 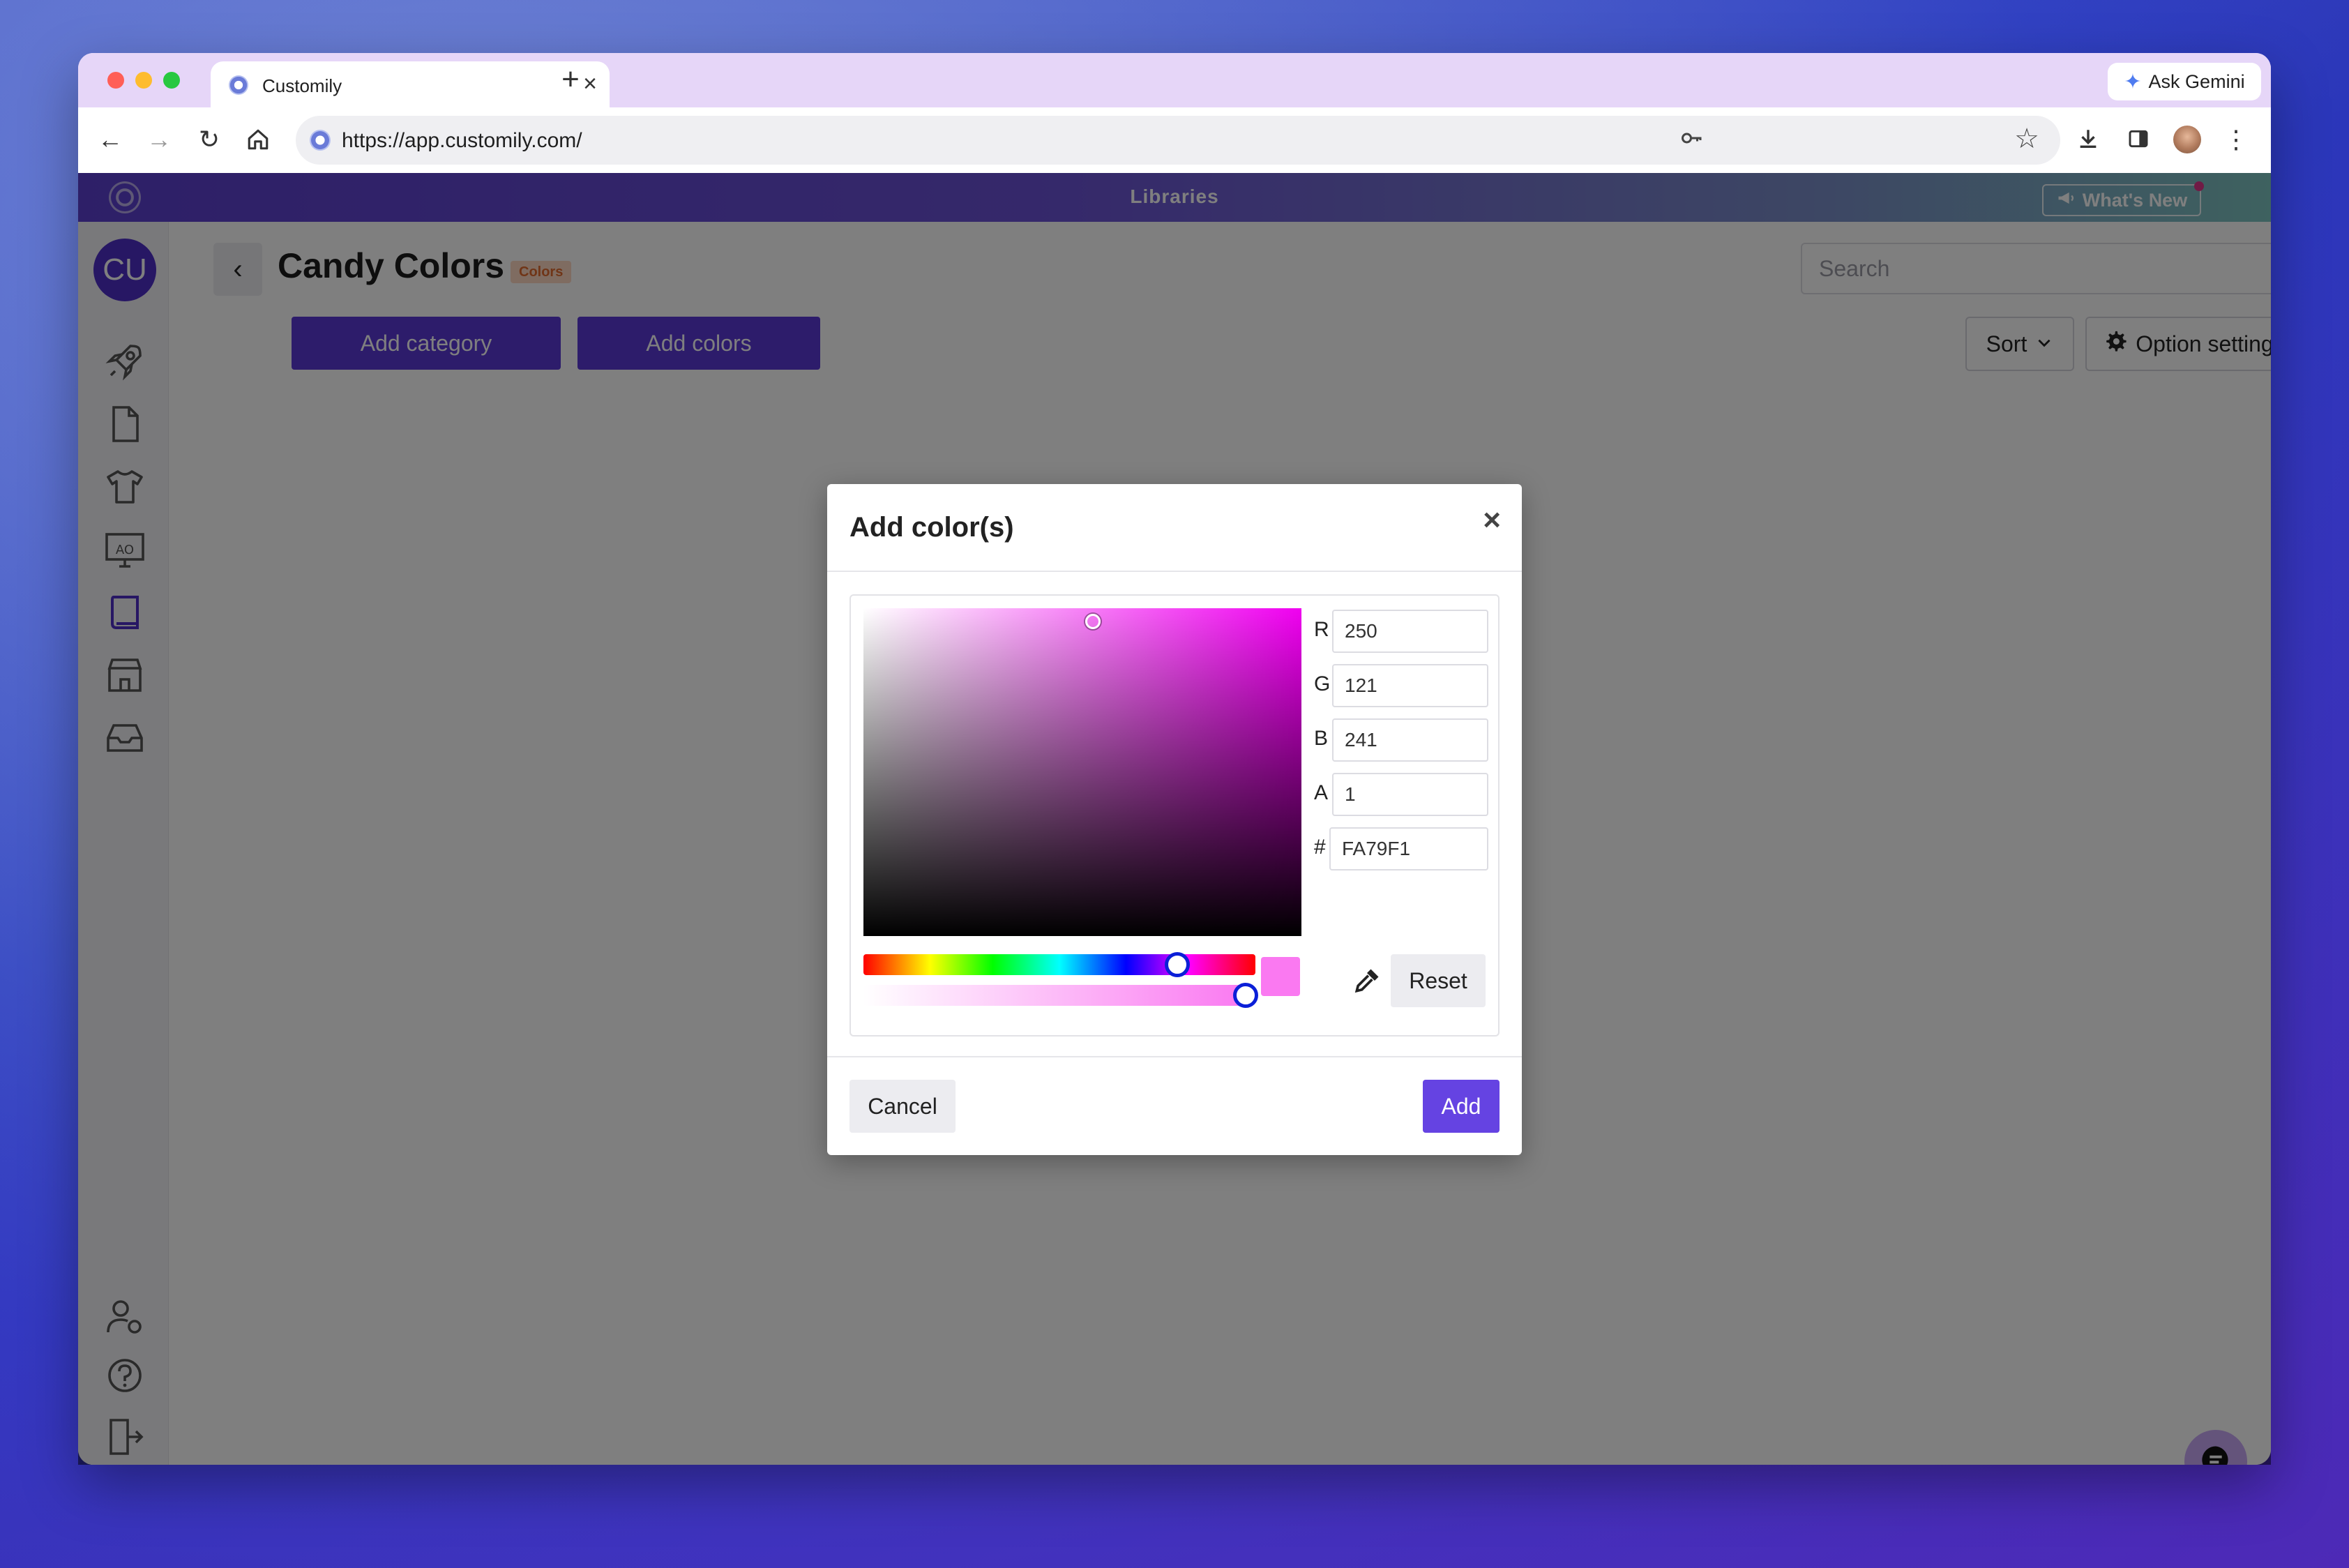 What do you see at coordinates (143, 80) in the screenshot?
I see `minimize-window-button` at bounding box center [143, 80].